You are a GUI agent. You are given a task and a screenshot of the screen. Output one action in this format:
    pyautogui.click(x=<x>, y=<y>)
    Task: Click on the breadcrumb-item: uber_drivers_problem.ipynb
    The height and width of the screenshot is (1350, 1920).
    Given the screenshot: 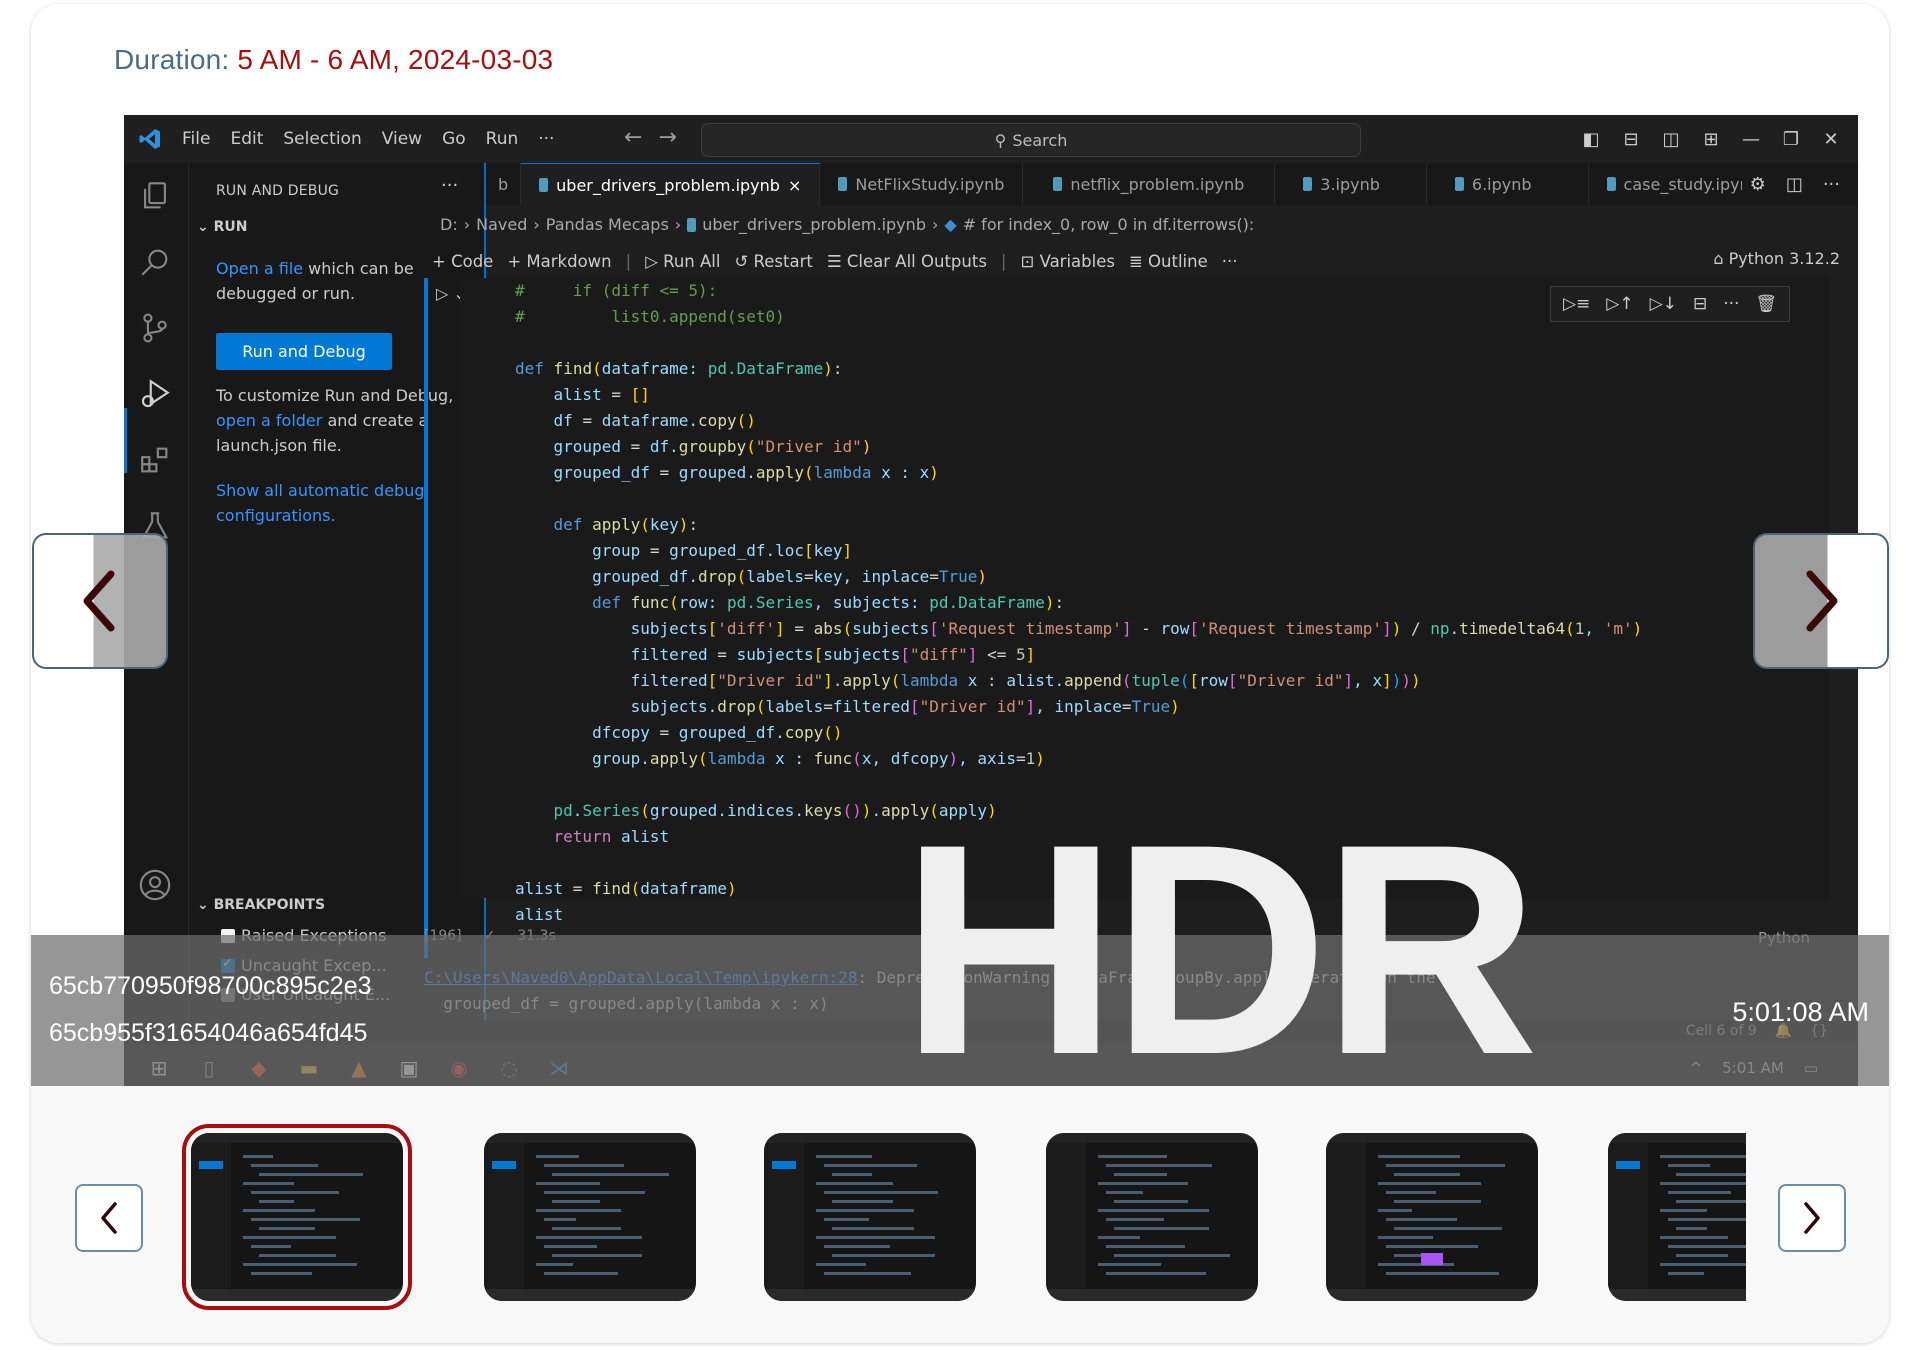 What is the action you would take?
    pyautogui.click(x=814, y=224)
    